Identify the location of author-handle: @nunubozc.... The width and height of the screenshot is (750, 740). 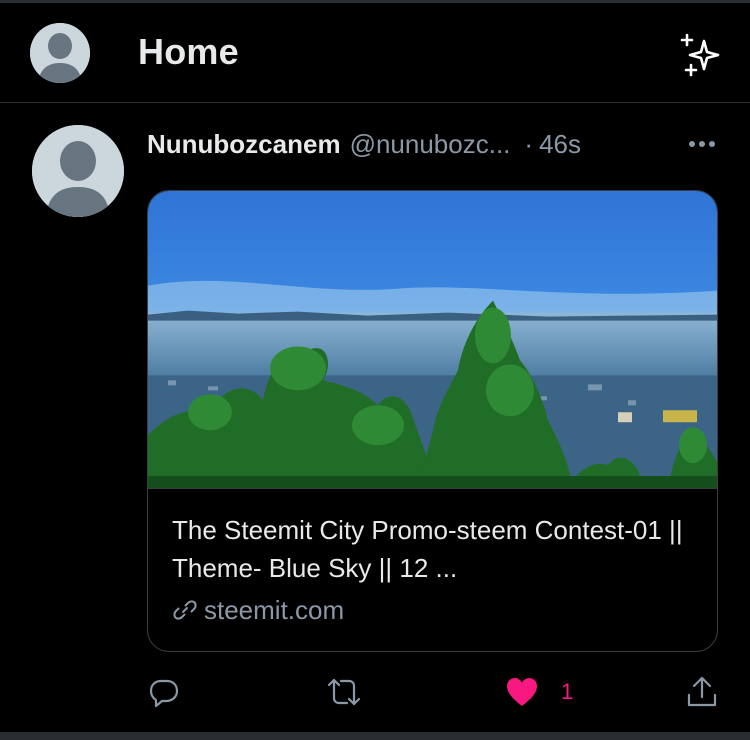
(430, 144).